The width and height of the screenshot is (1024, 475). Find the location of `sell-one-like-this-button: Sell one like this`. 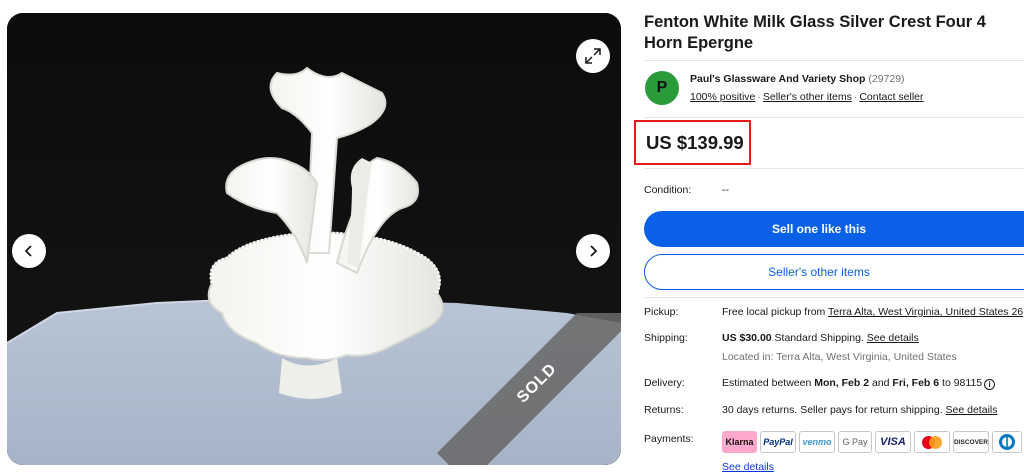

sell-one-like-this-button: Sell one like this is located at coordinates (834, 229).